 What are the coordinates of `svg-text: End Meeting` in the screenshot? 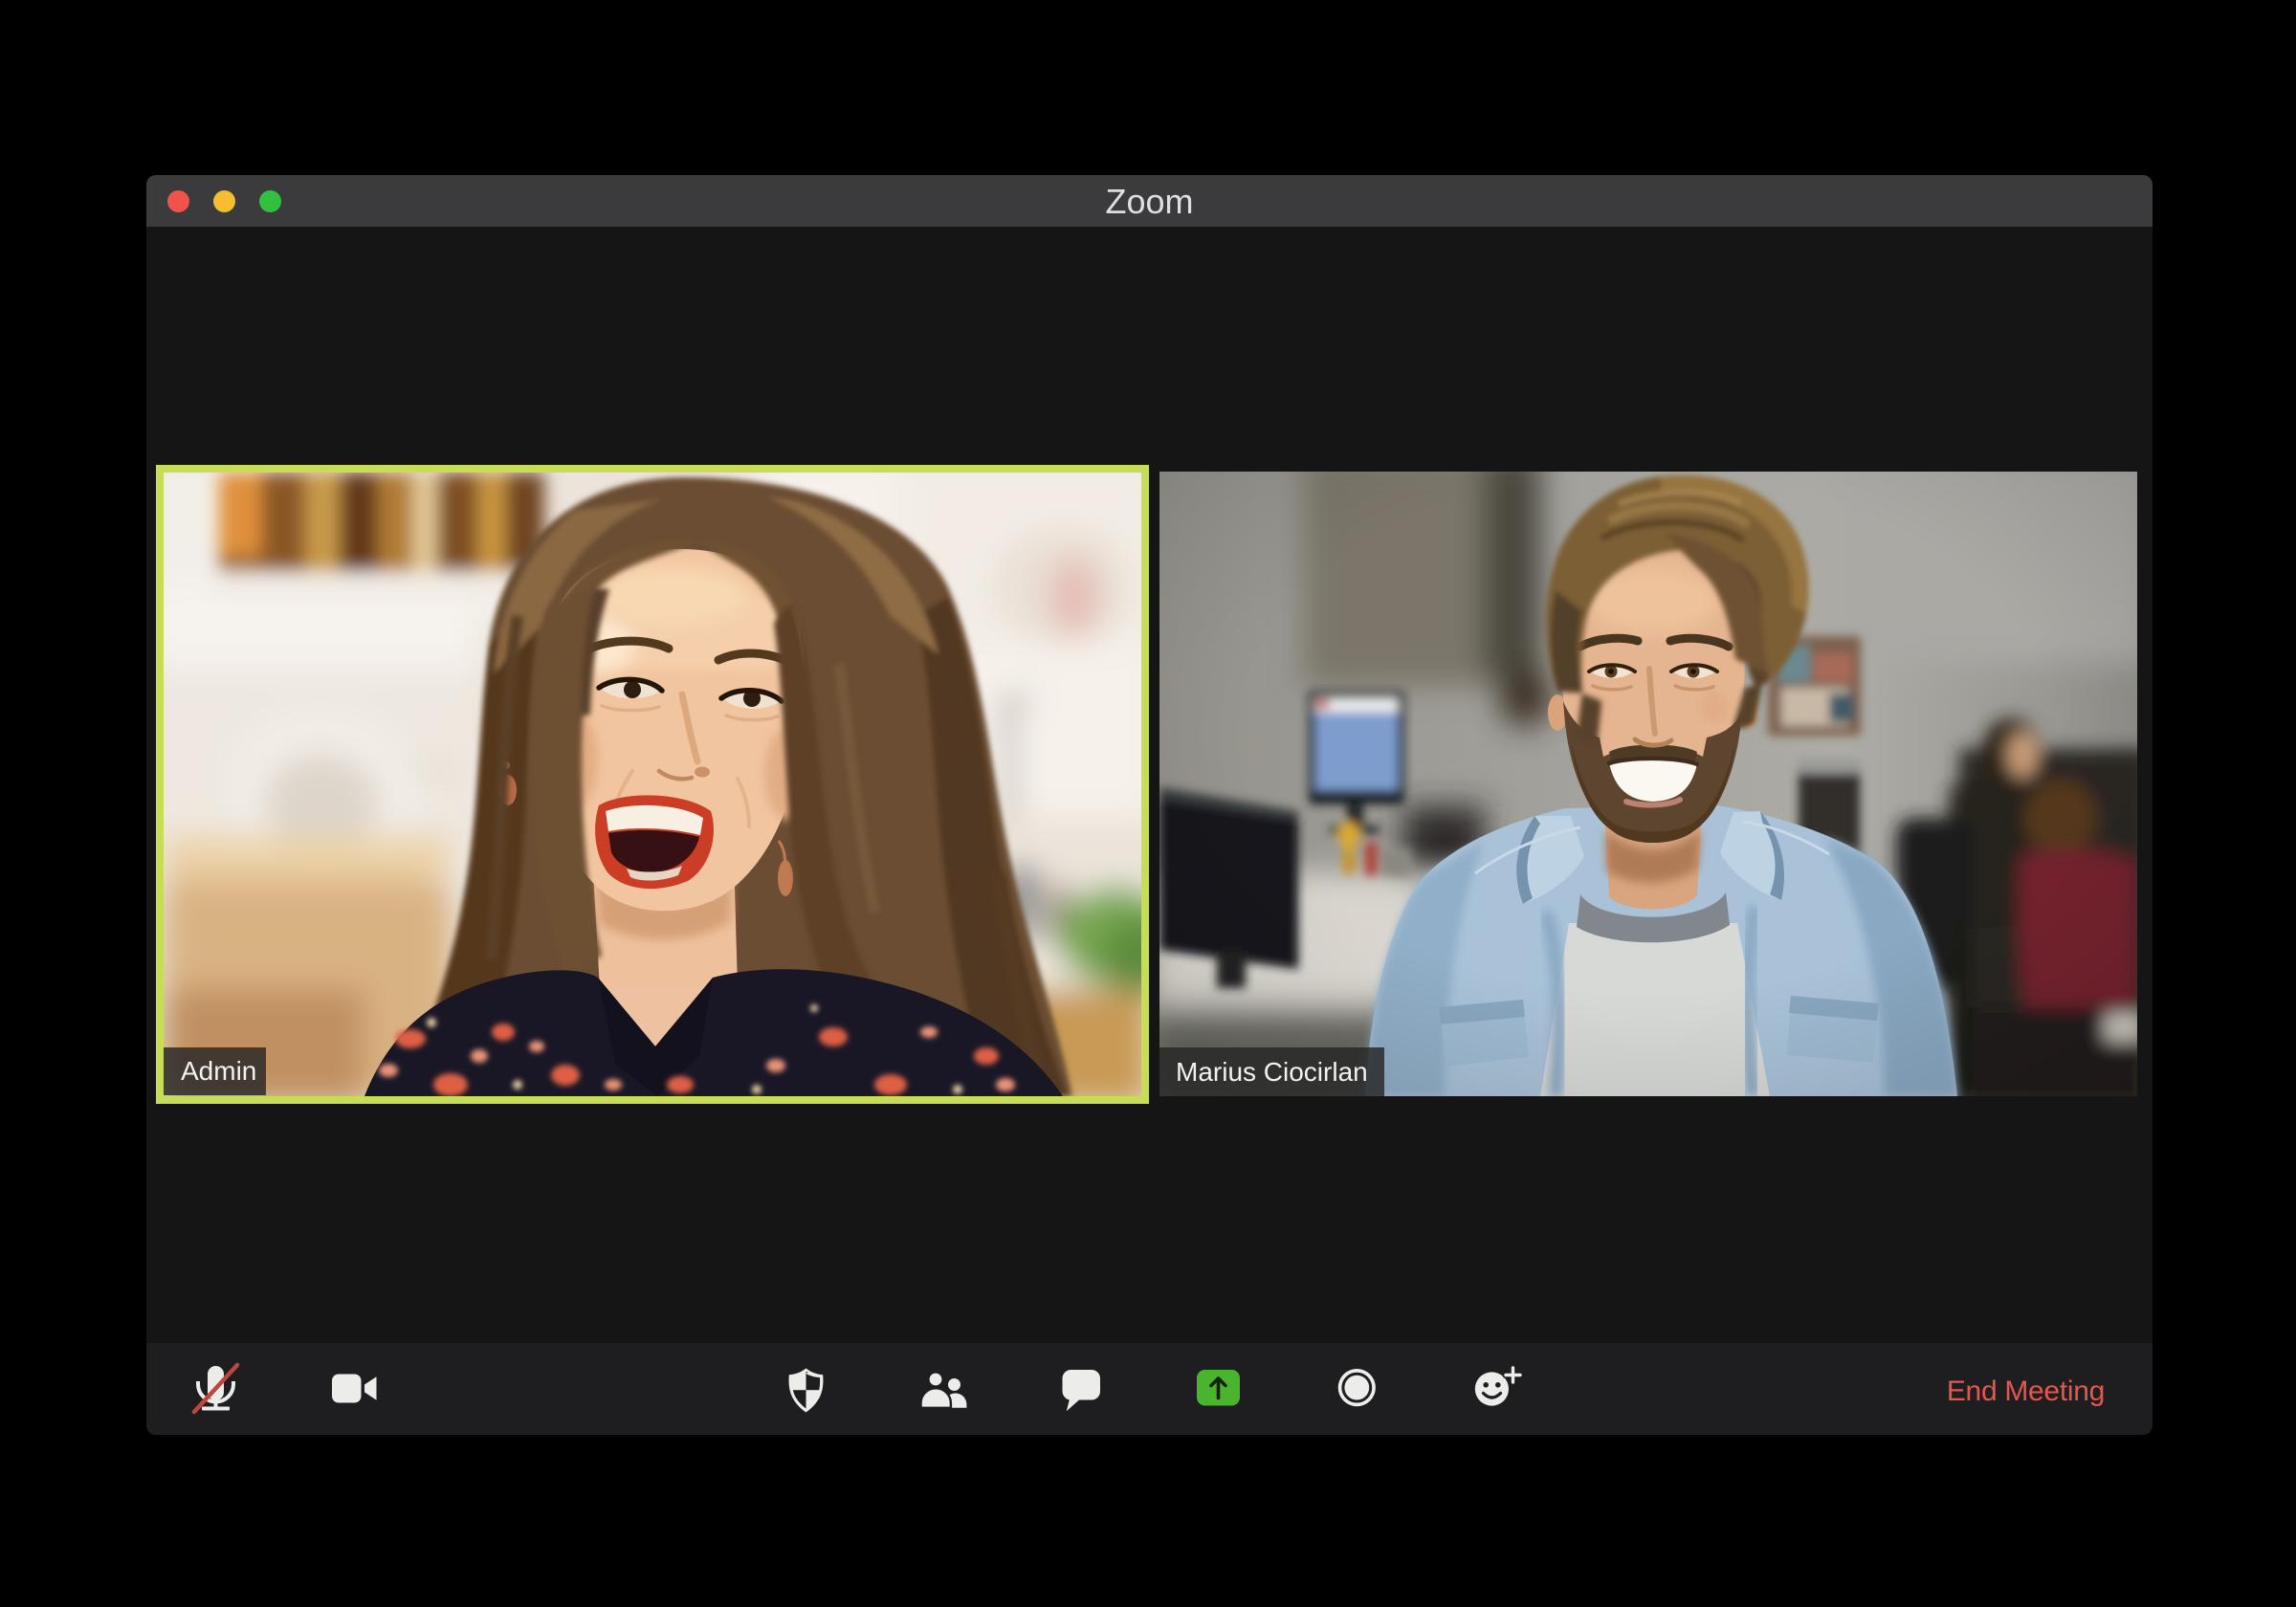 It's located at (2026, 1391).